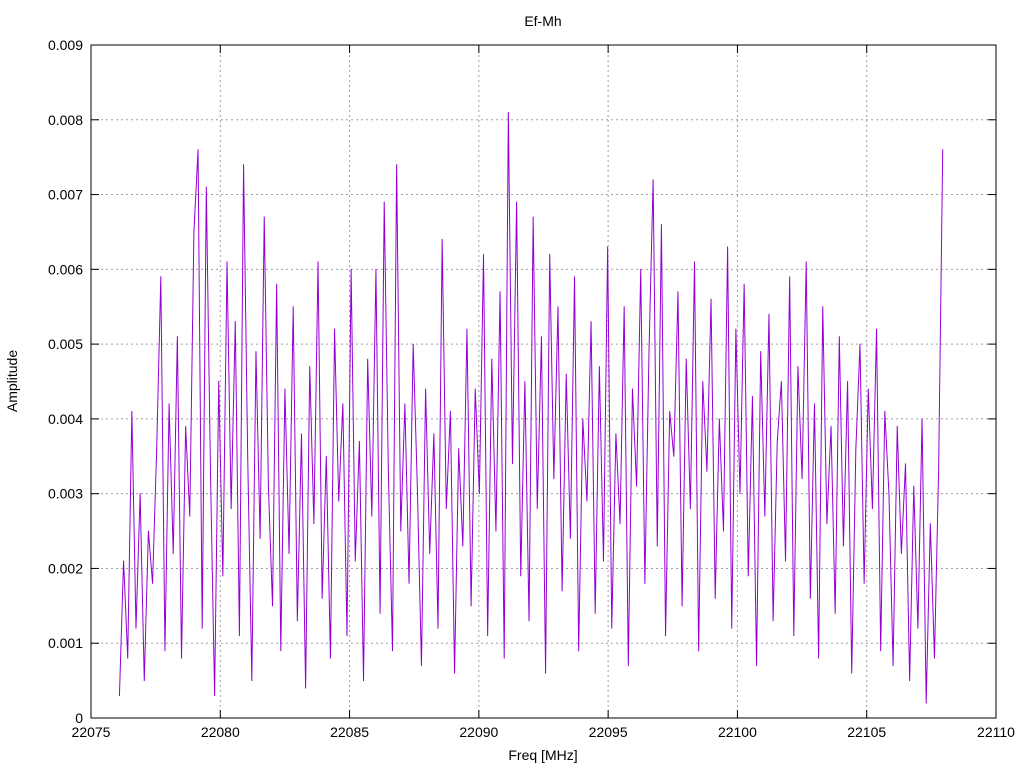 Image resolution: width=1024 pixels, height=768 pixels. Describe the element at coordinates (79, 718) in the screenshot. I see `y-tick-label: 0` at that location.